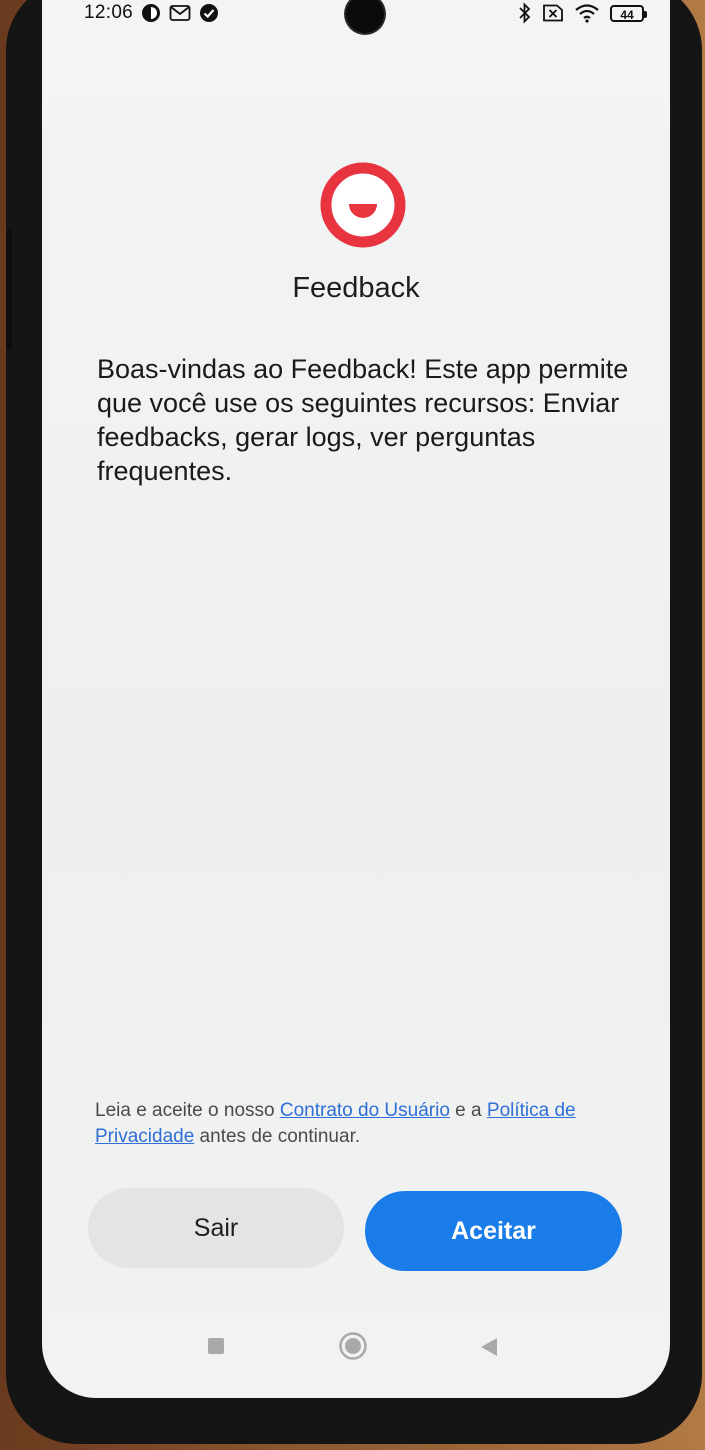 This screenshot has width=705, height=1450. Describe the element at coordinates (363, 205) in the screenshot. I see `feedback-smile-icon` at that location.